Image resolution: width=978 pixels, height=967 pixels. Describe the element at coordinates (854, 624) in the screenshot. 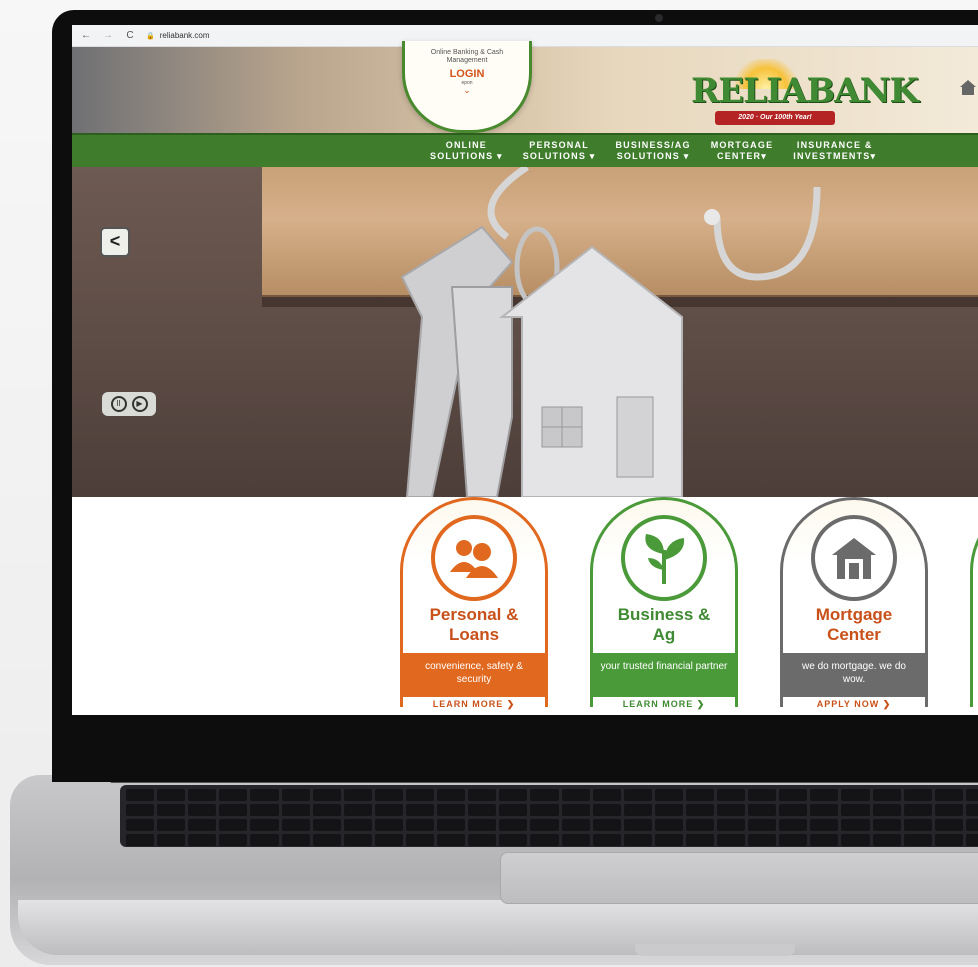

I see `card-title: Mortgage Center` at that location.